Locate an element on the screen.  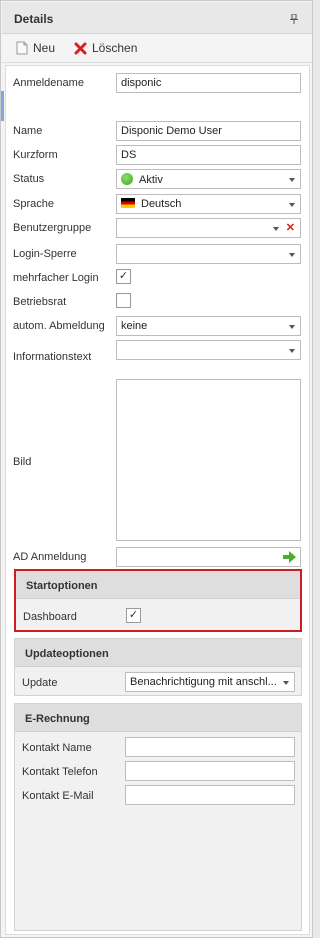
new-button: Neu is located at coordinates (35, 48).